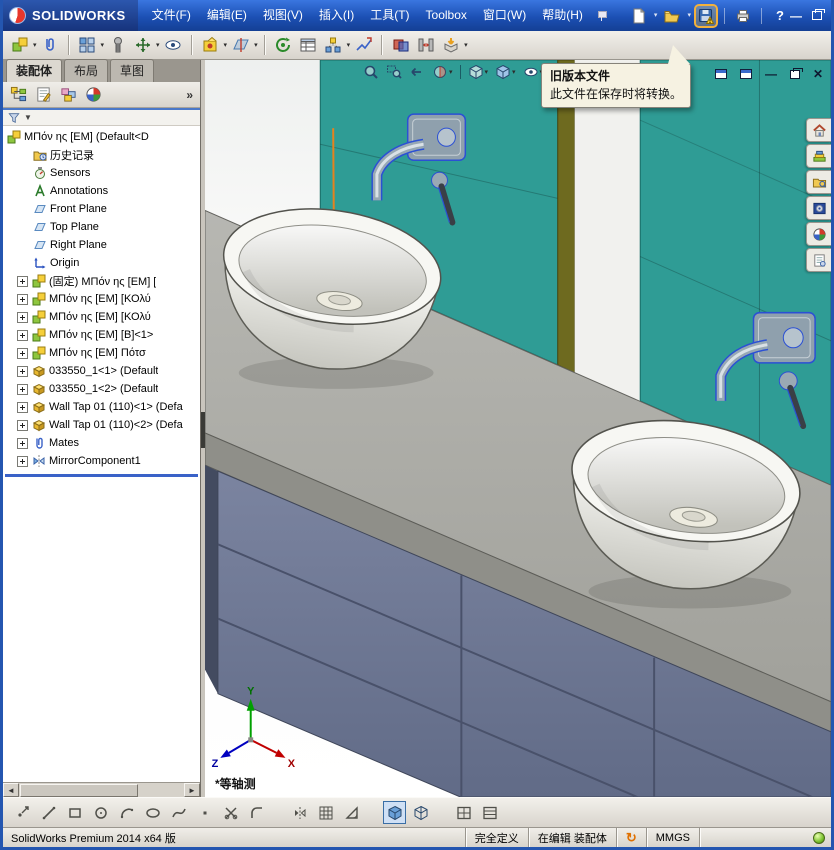 Image resolution: width=834 pixels, height=850 pixels. I want to click on new-document-icon, so click(639, 16).